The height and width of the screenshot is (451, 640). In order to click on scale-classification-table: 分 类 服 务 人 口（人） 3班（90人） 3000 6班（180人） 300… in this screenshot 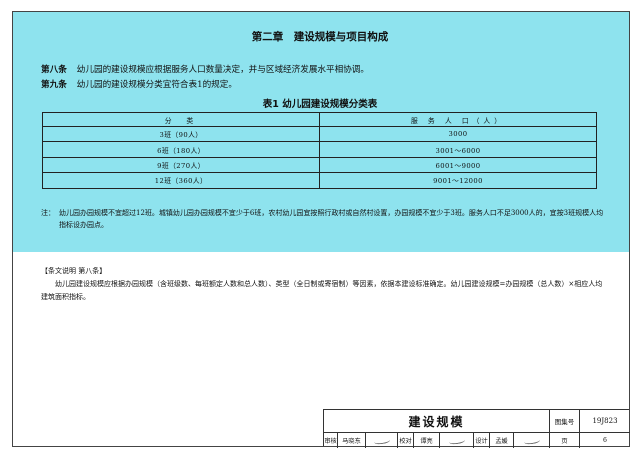, I will do `click(319, 150)`.